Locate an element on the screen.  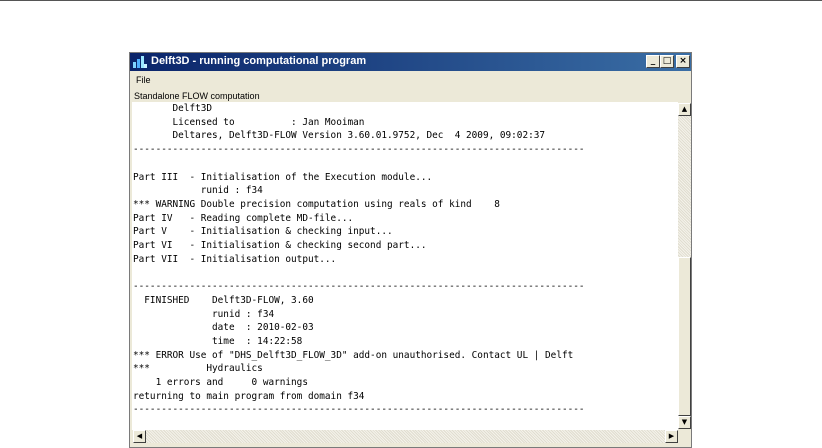
page-top-rule is located at coordinates (411, 0).